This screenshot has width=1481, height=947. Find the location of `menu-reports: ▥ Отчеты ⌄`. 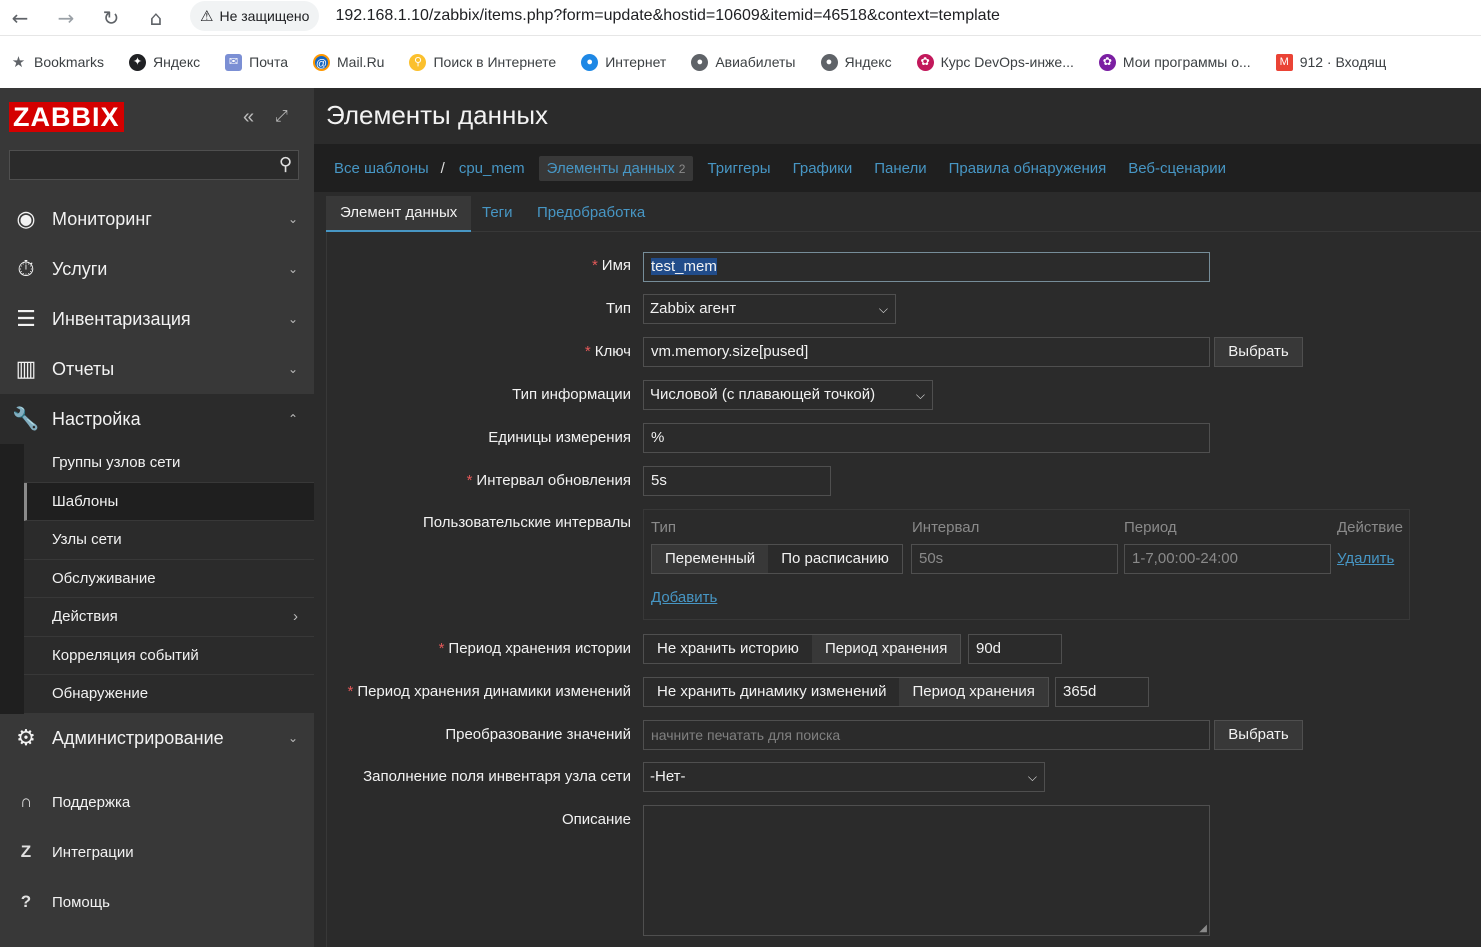

menu-reports: ▥ Отчеты ⌄ is located at coordinates (157, 369).